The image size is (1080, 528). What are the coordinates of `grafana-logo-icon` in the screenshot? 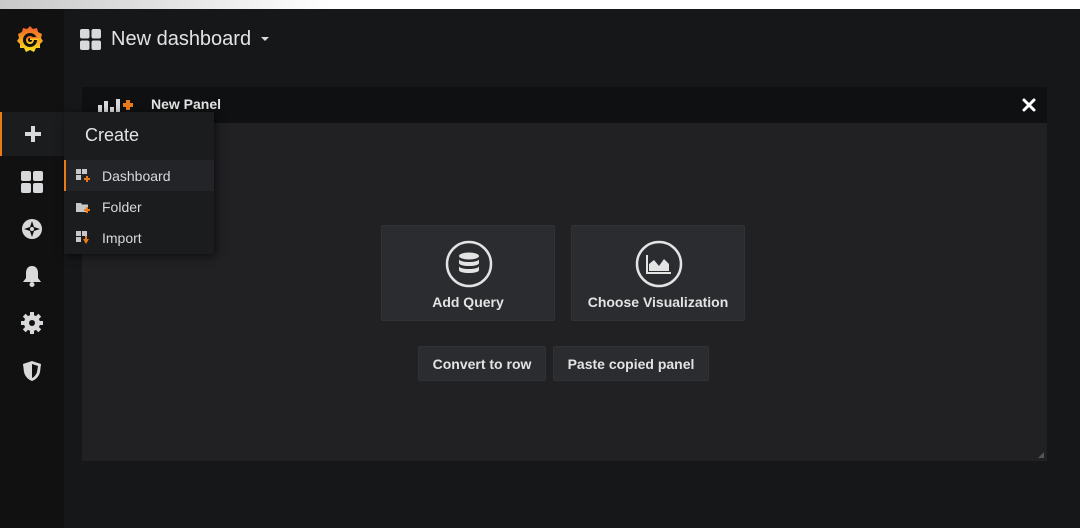 It's located at (30, 39).